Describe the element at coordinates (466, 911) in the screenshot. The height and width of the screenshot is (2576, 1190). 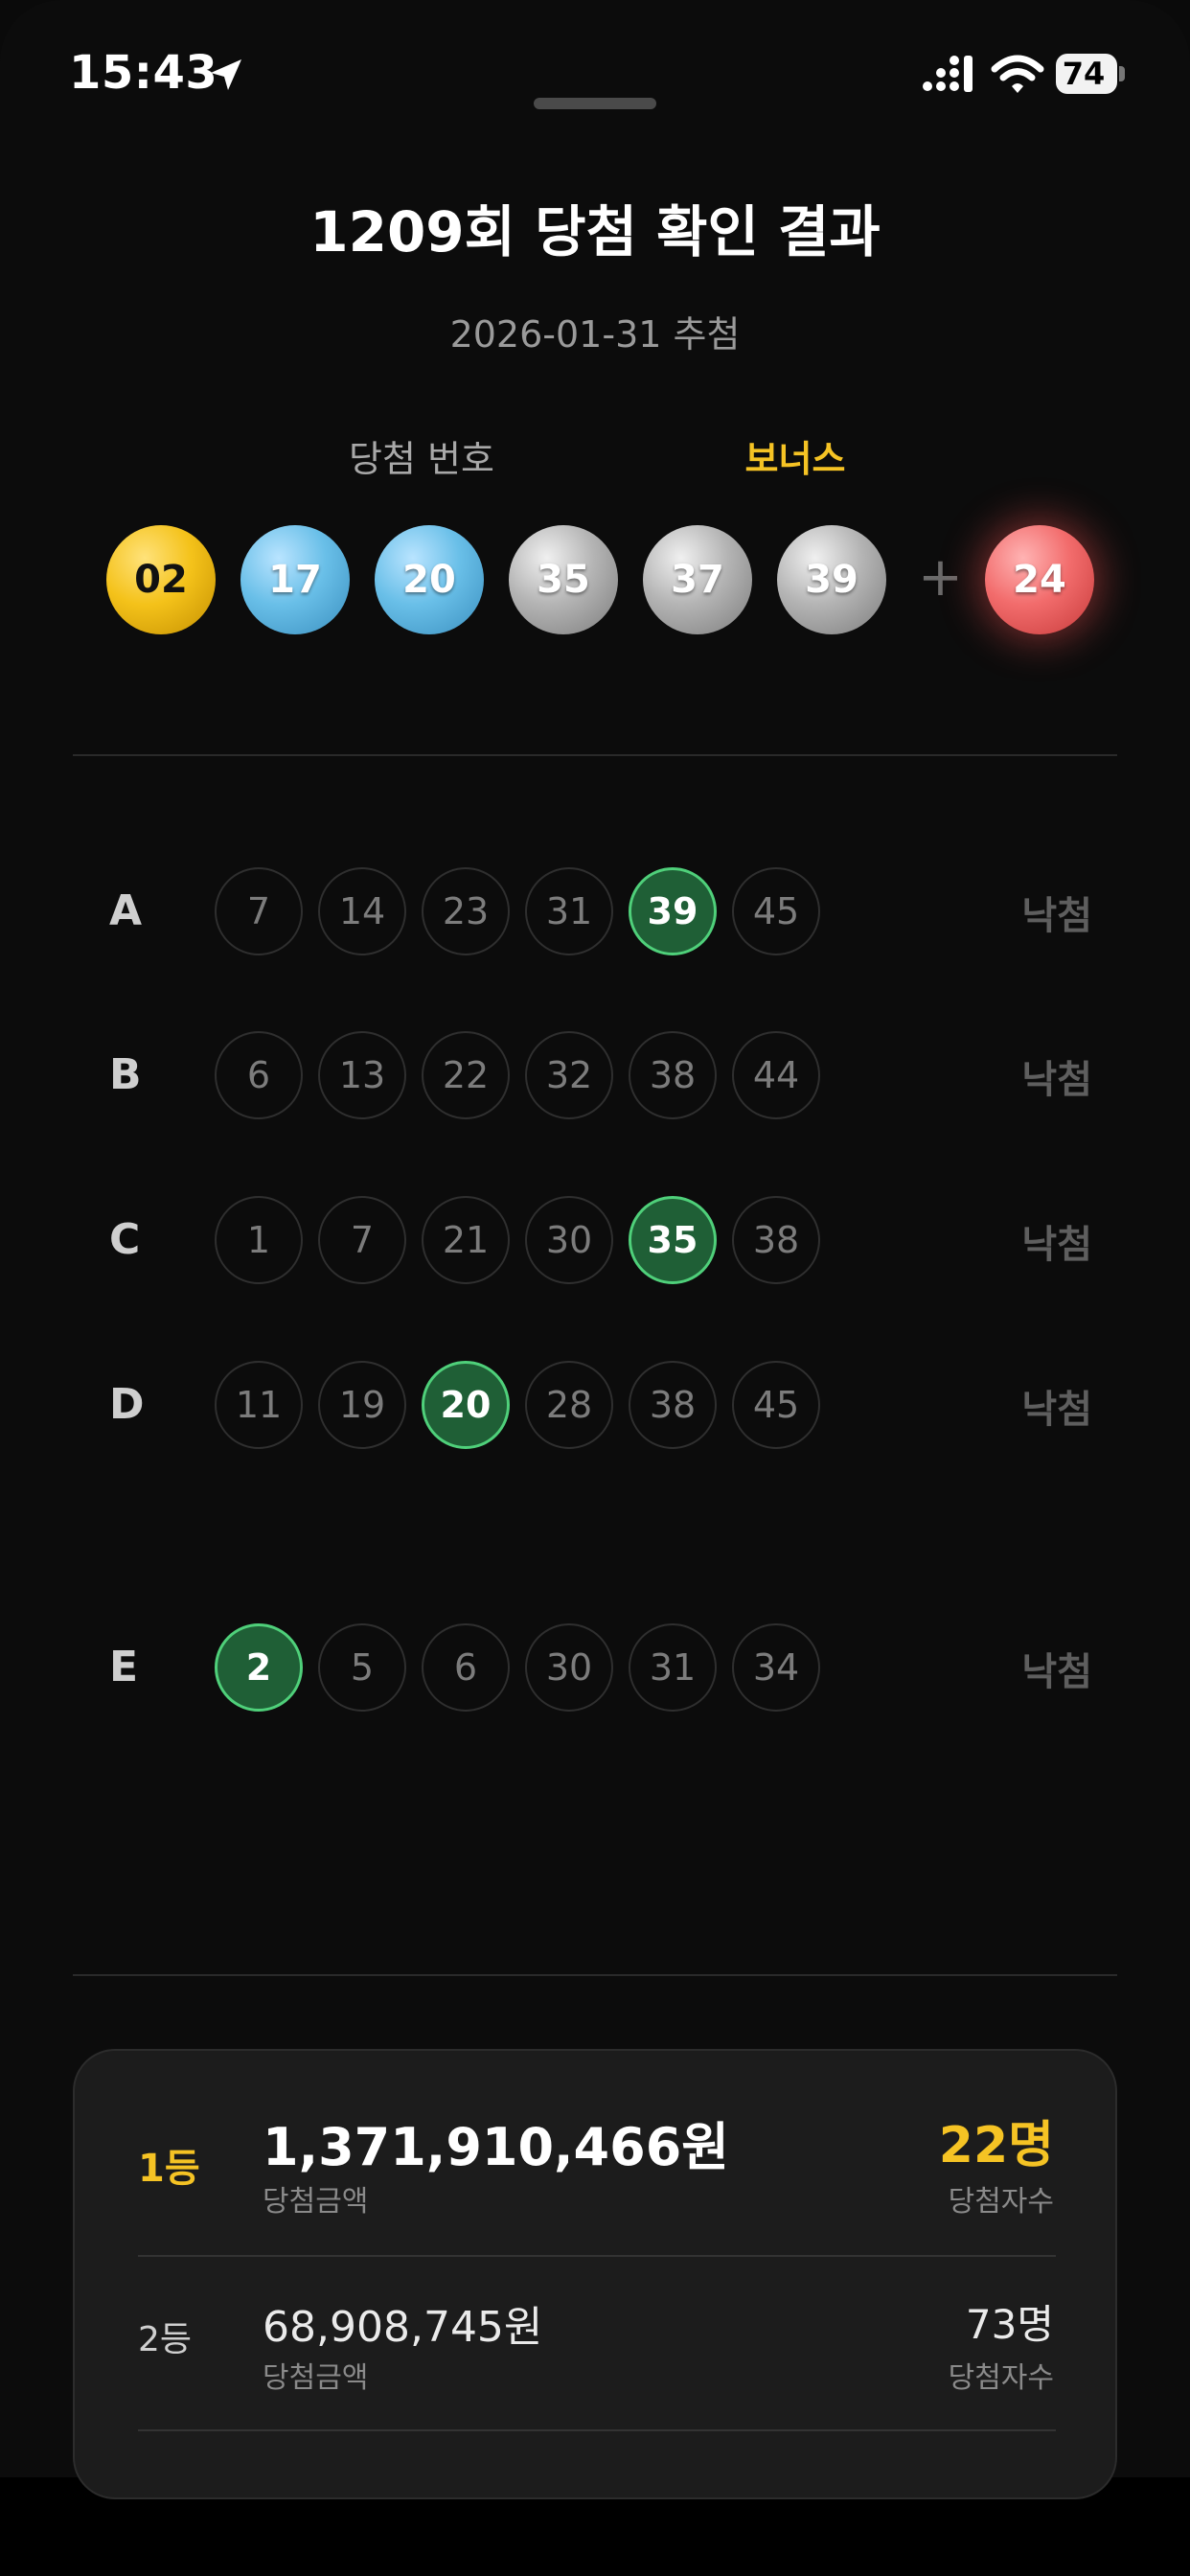
I see `ticket-number: 23` at that location.